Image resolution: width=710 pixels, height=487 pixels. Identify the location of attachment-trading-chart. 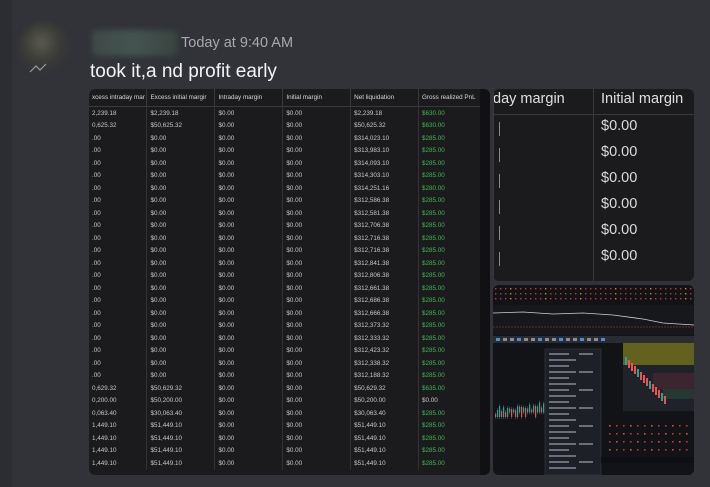
(593, 380).